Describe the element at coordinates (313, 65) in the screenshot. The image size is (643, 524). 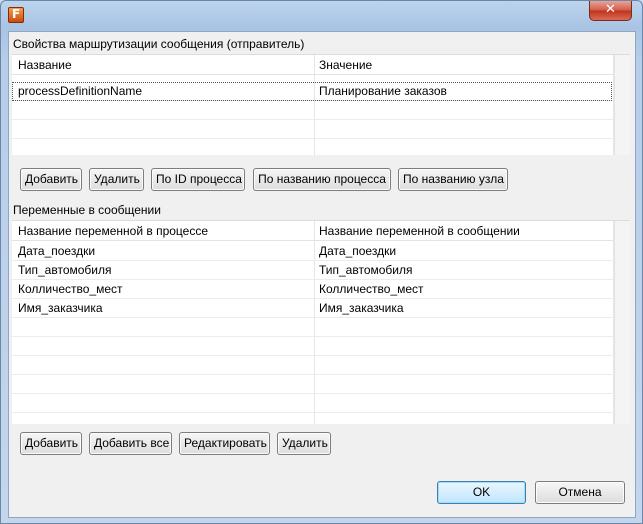
I see `routing-table-header: Название Значение` at that location.